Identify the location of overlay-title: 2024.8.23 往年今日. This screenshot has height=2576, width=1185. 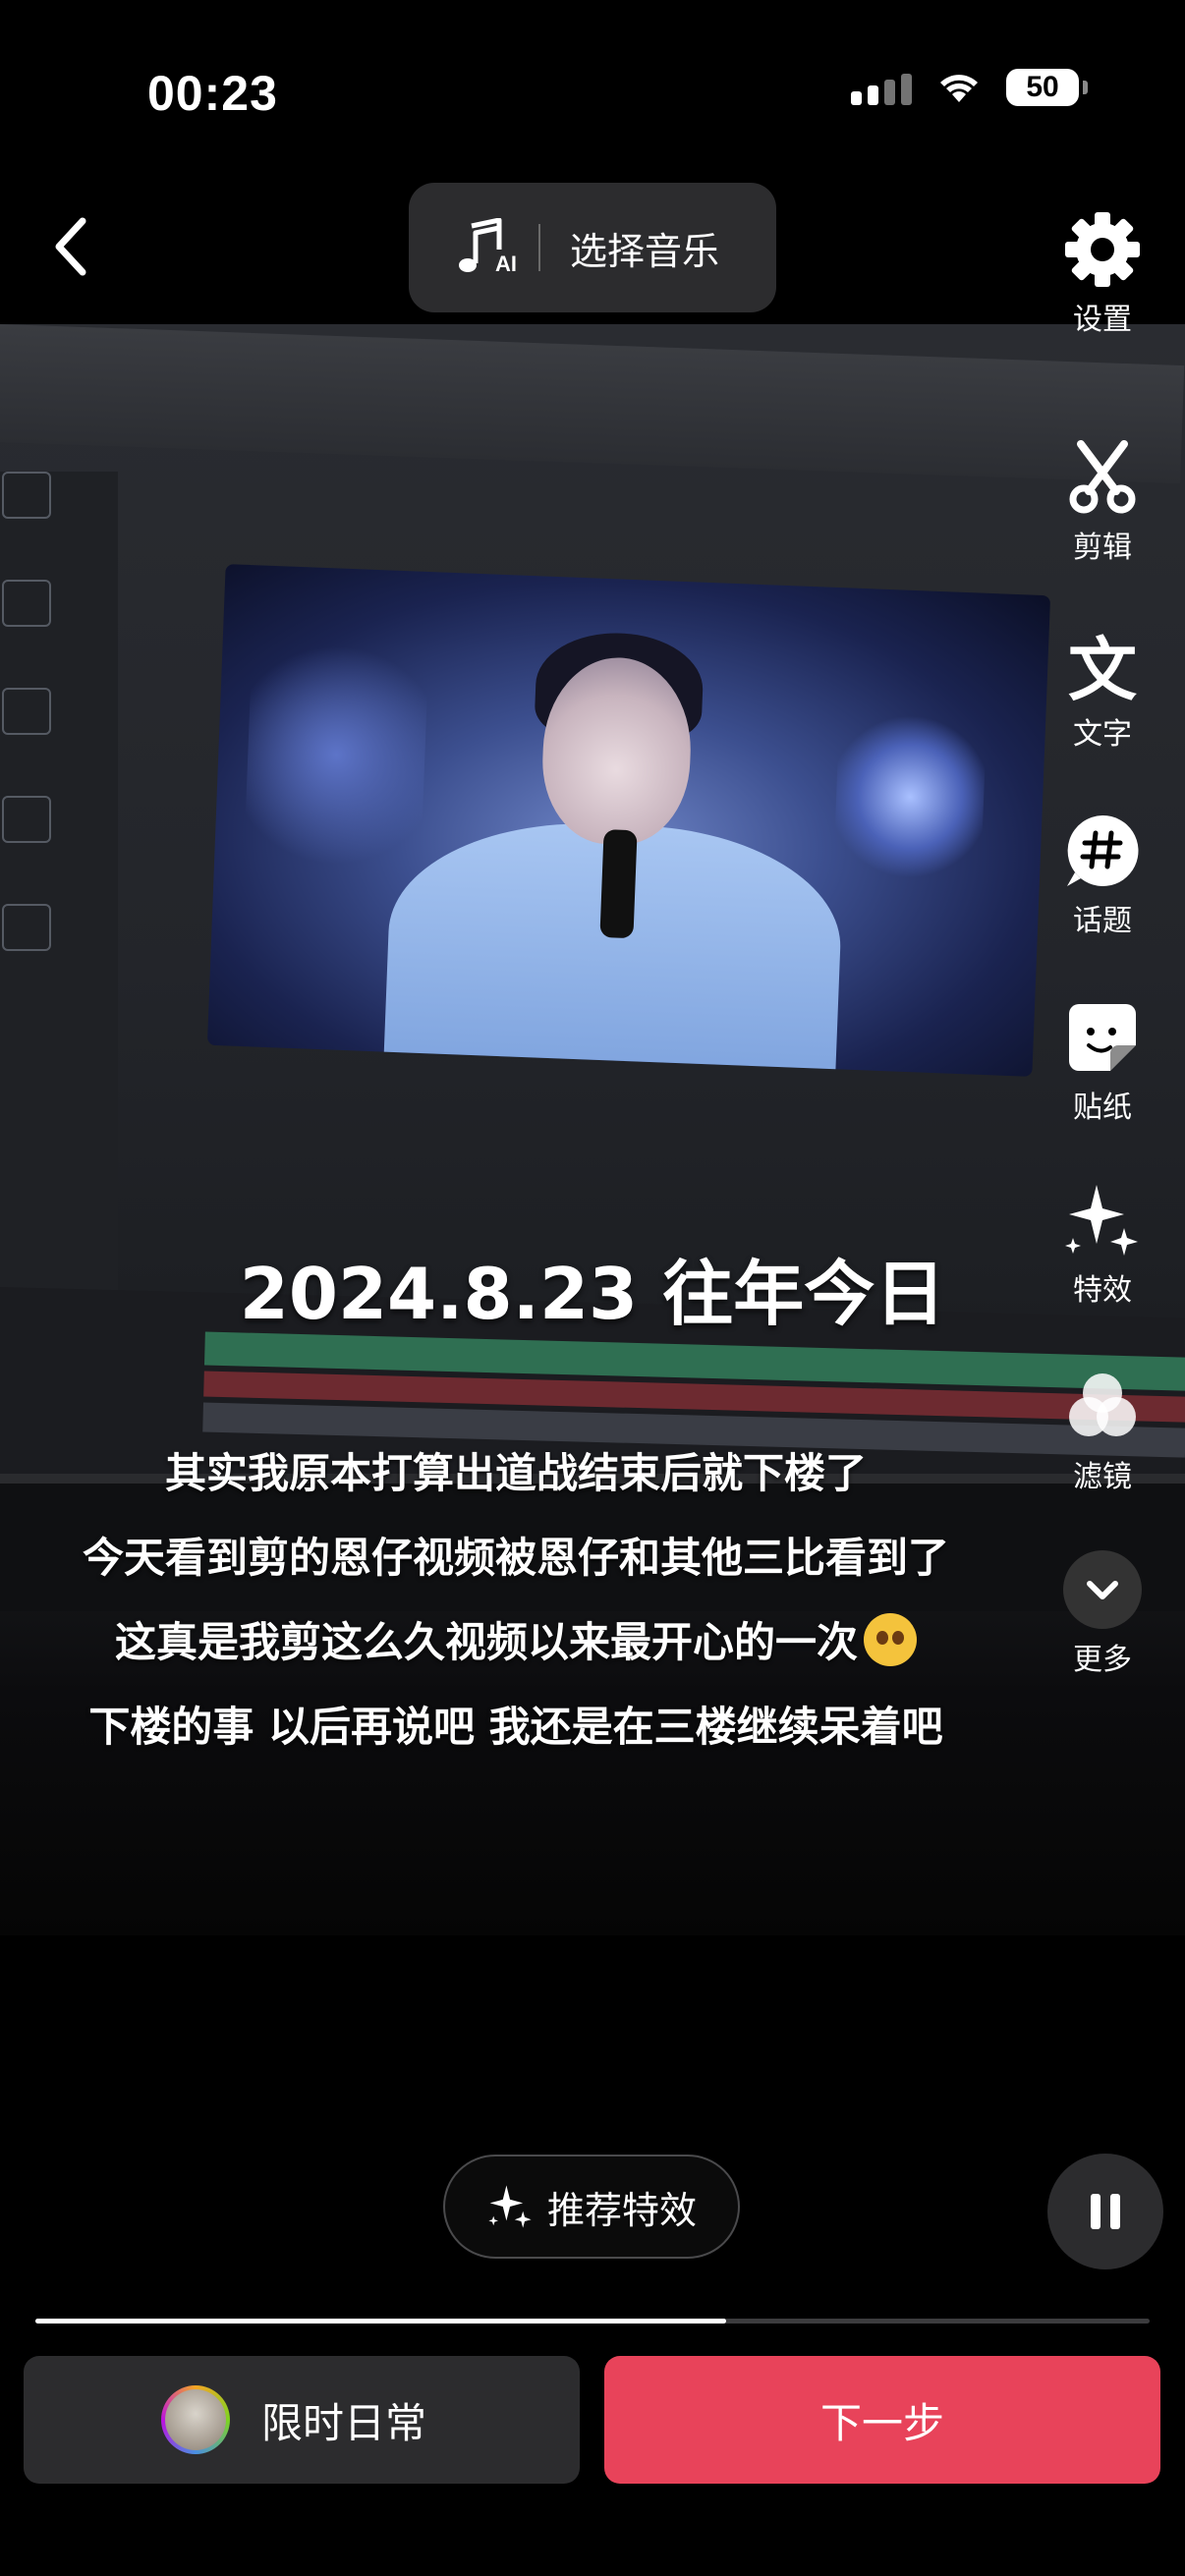
(592, 1294).